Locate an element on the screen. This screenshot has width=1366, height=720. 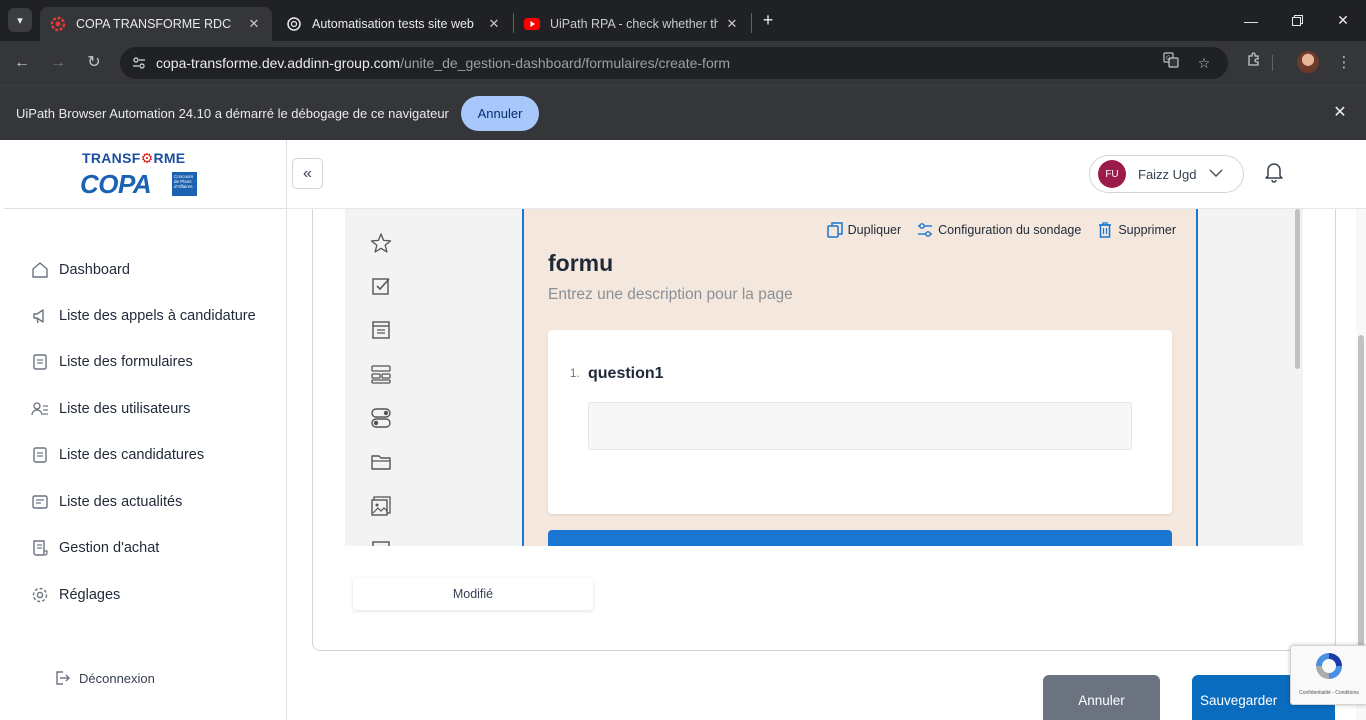
comment-icon is located at coordinates (381, 330).